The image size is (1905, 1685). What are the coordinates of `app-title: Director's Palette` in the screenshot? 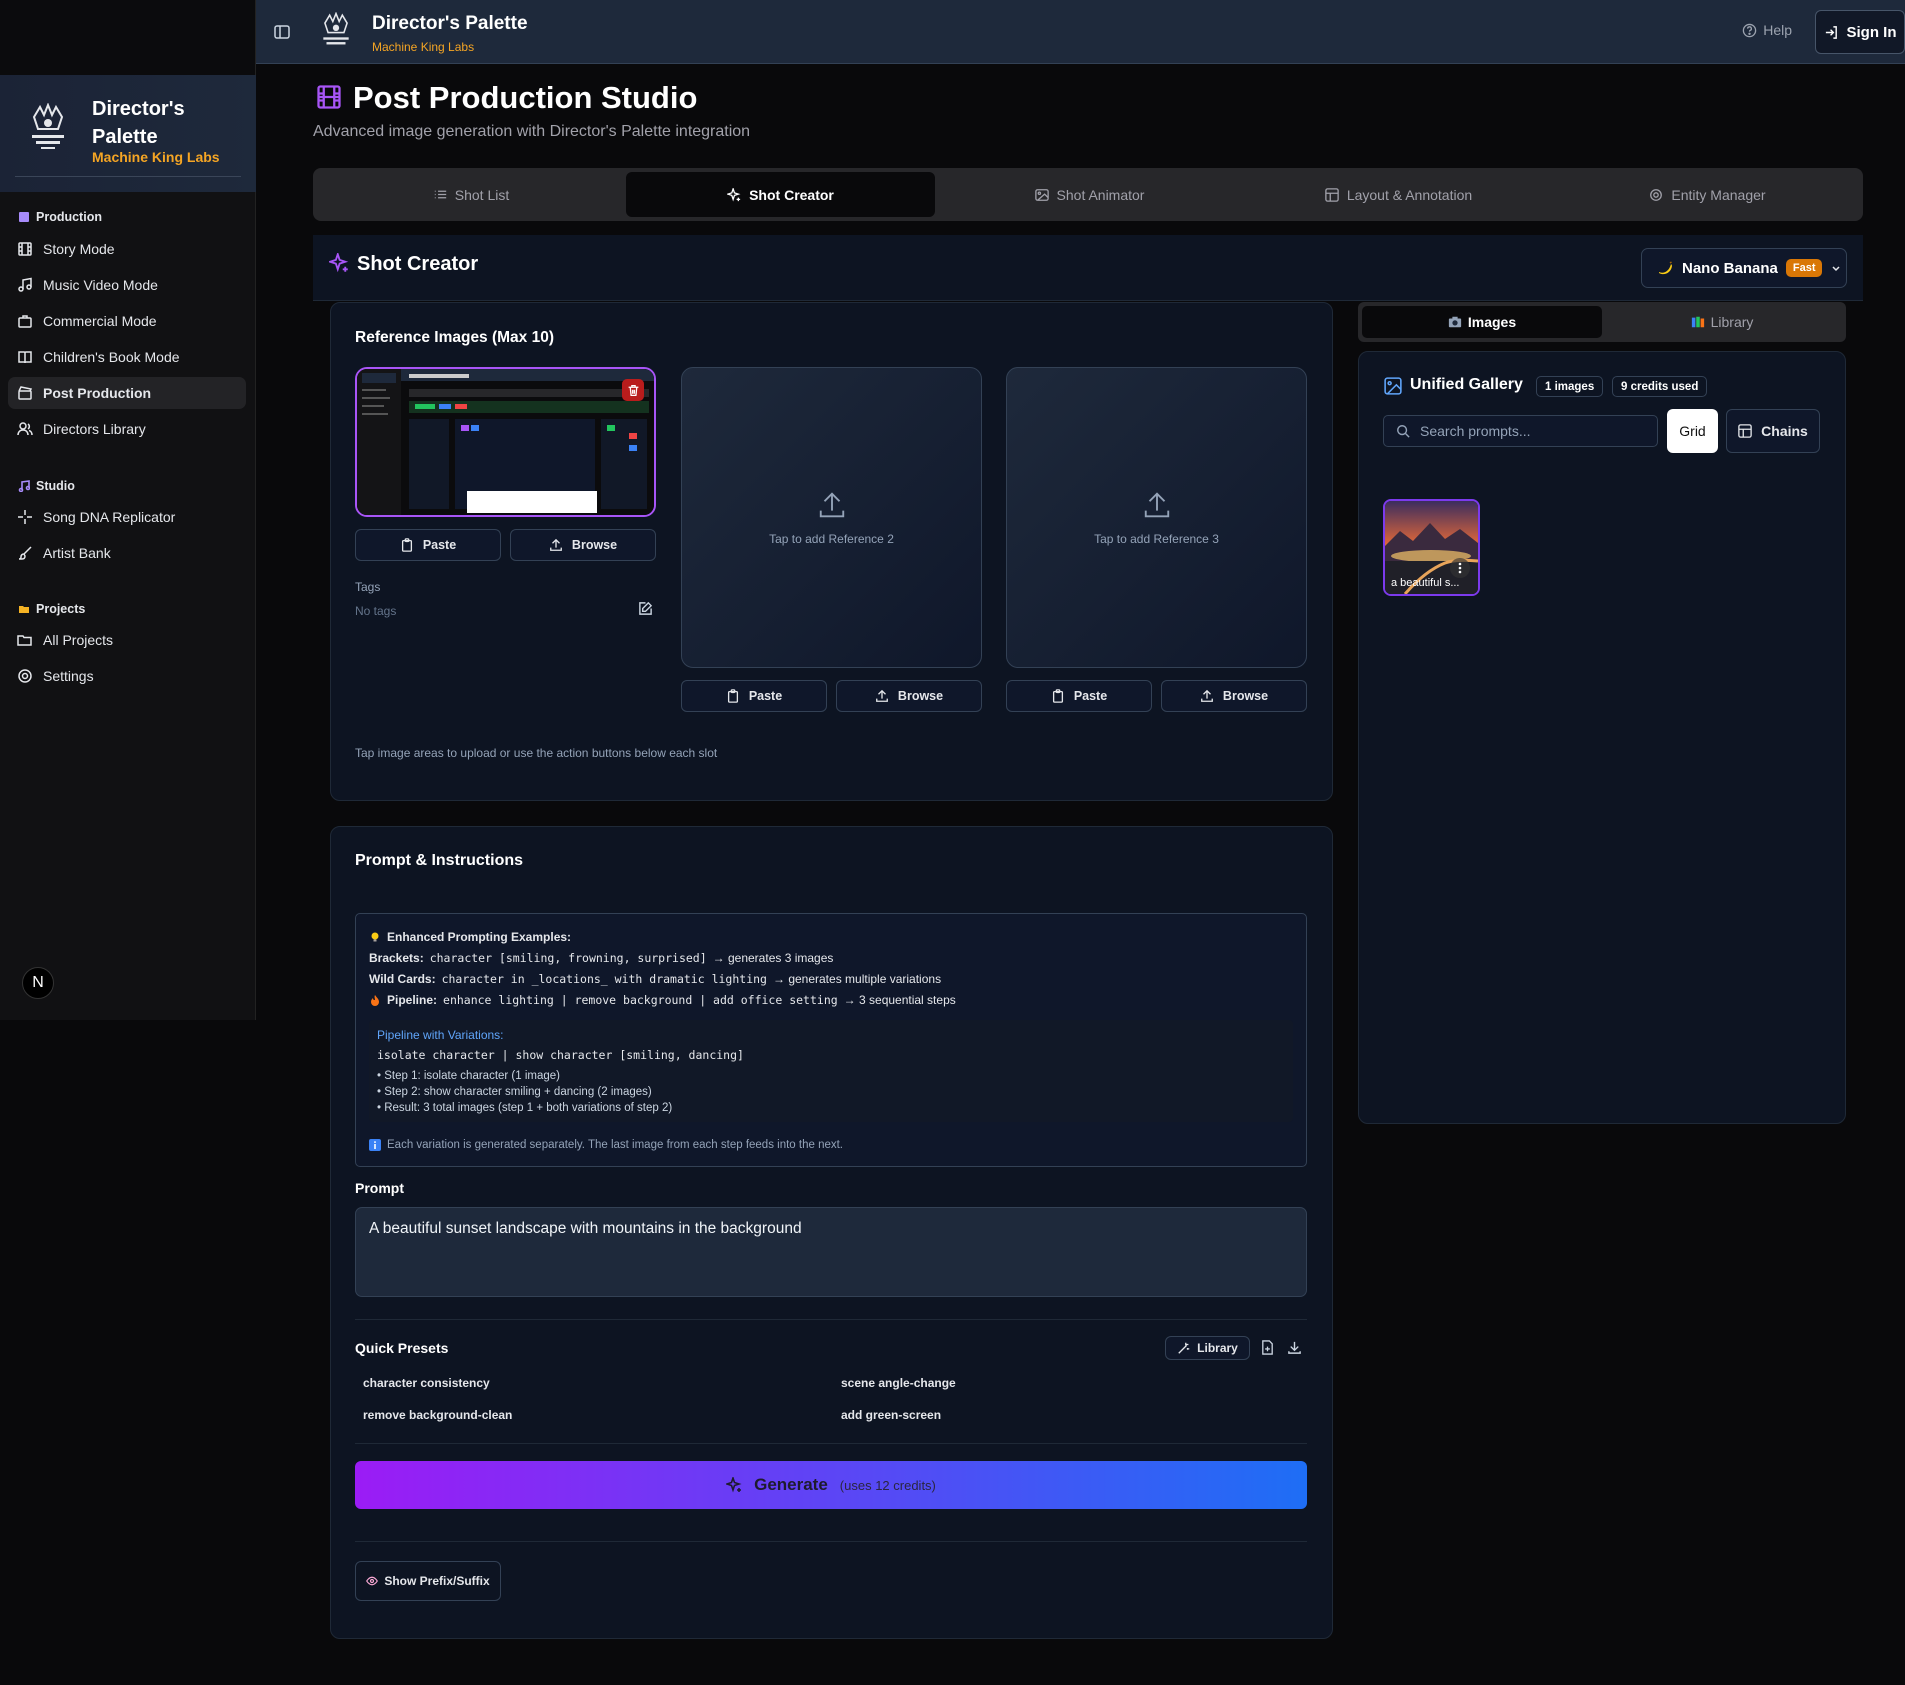 It's located at (450, 23).